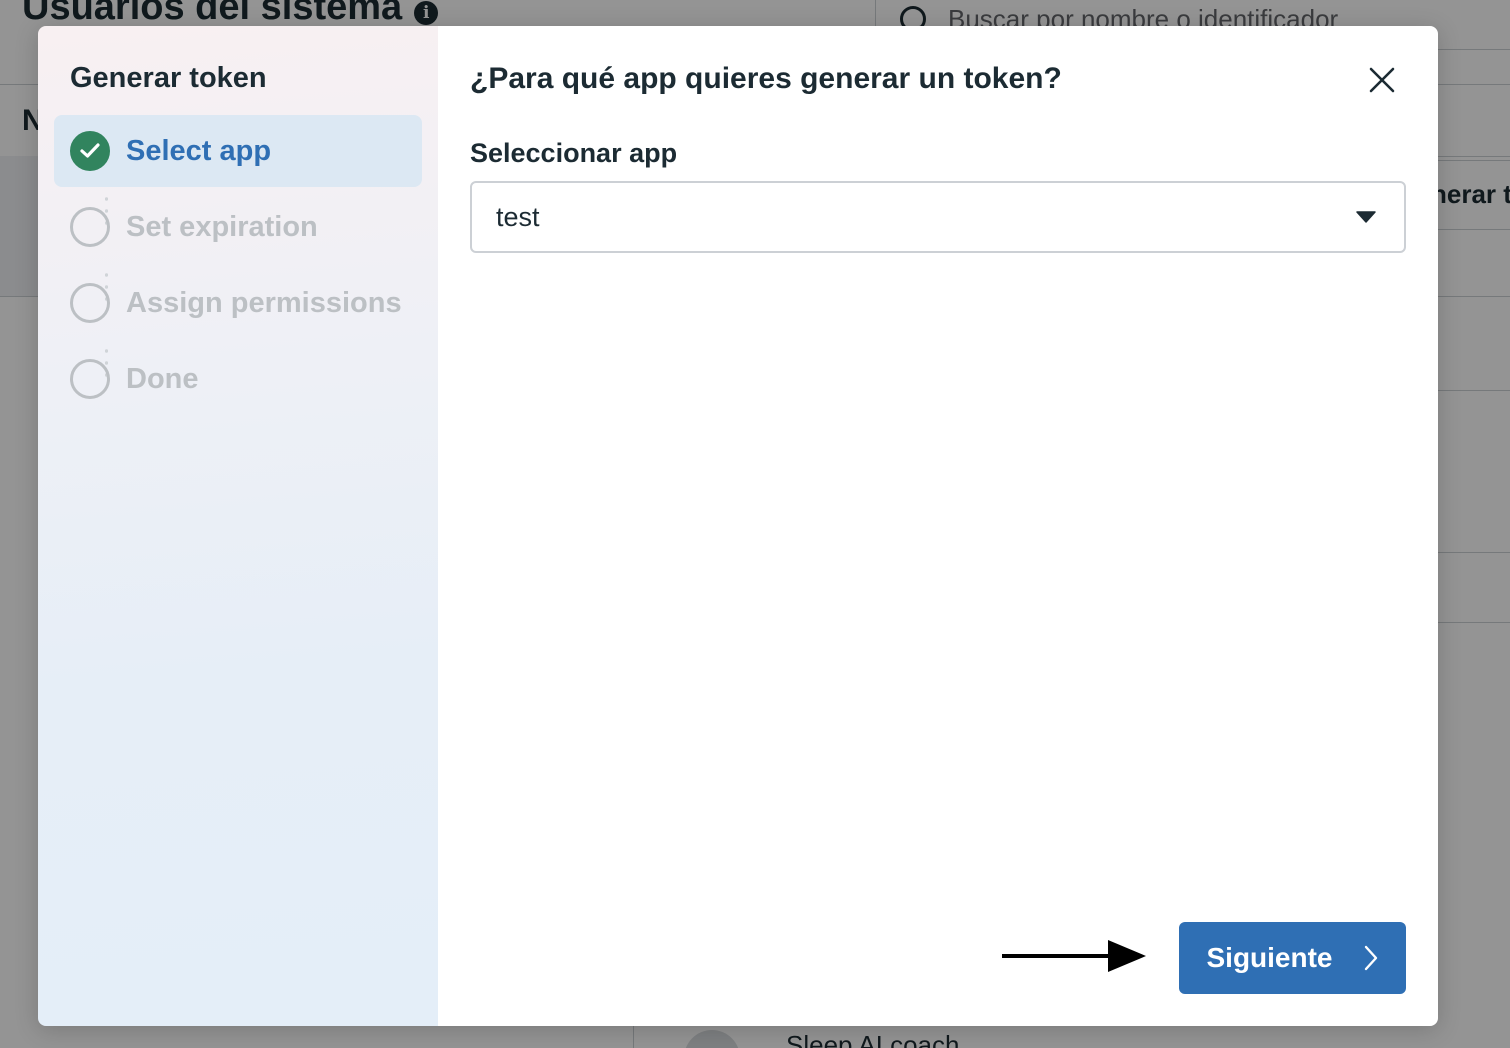 This screenshot has width=1510, height=1048. What do you see at coordinates (1370, 958) in the screenshot?
I see `chevron-right-icon` at bounding box center [1370, 958].